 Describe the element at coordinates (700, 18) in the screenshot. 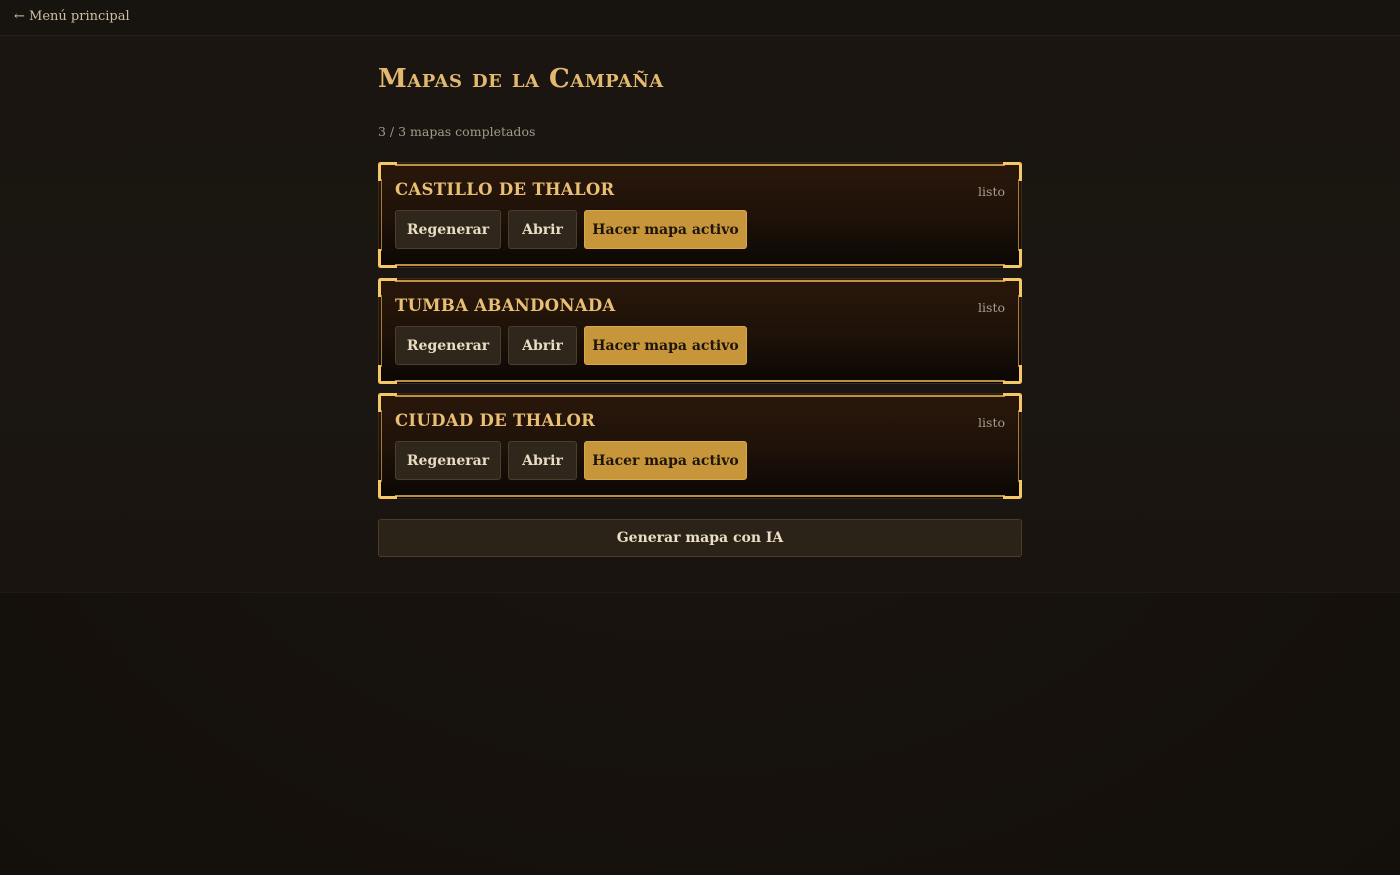

I see `top-bar: ← Menú principal` at that location.